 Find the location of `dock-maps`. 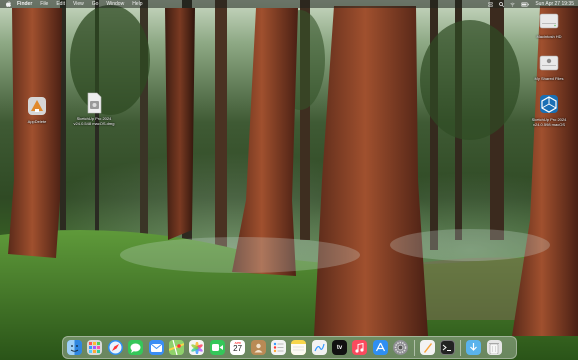

dock-maps is located at coordinates (176, 347).